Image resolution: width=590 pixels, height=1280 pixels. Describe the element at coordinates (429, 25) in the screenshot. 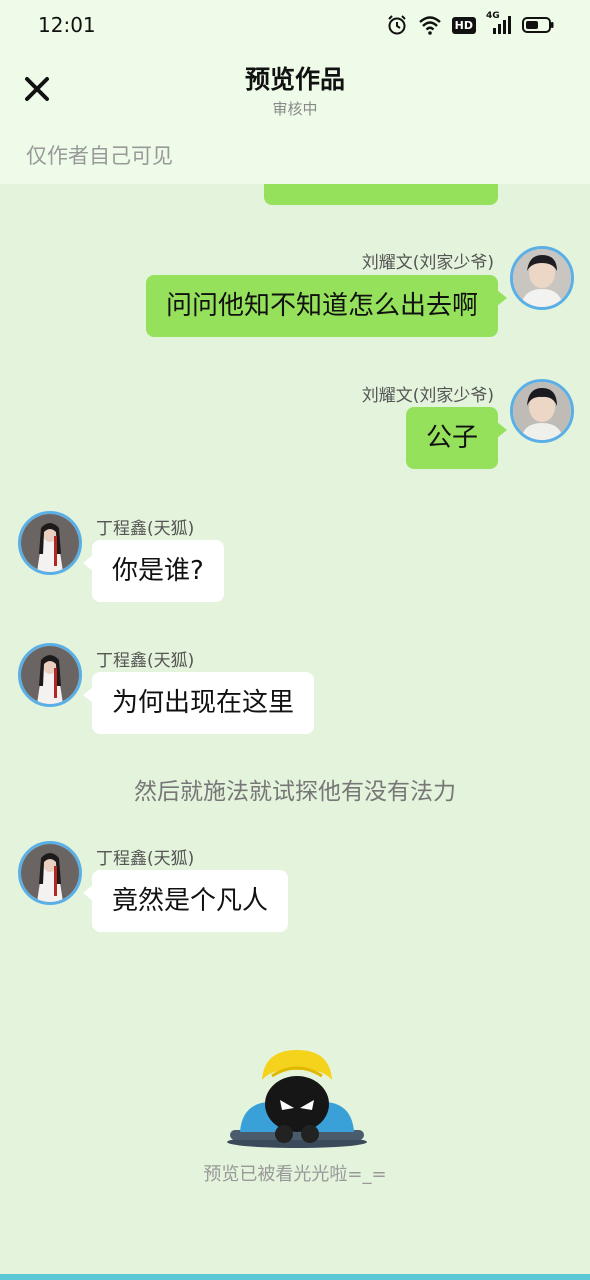

I see `wifi-icon` at that location.